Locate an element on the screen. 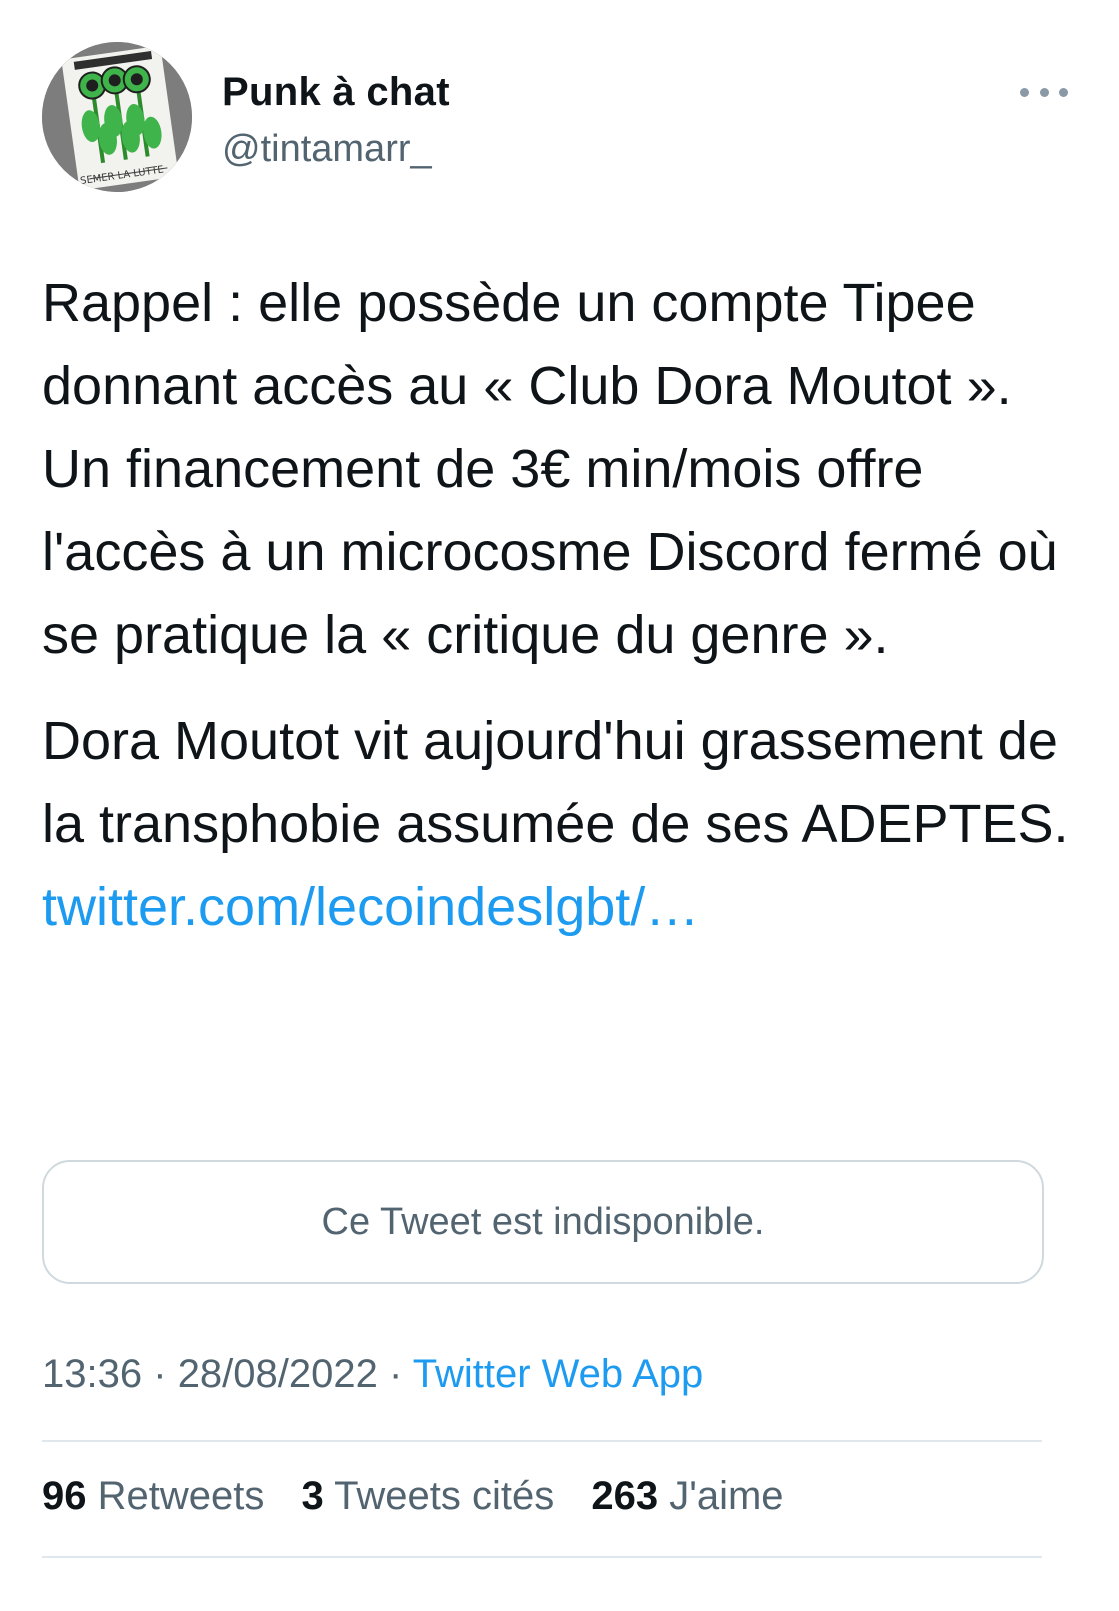 Image resolution: width=1119 pixels, height=1611 pixels. tweet-stats: 96 Retweets 3 Tweets cités 263 J'aime is located at coordinates (413, 1496).